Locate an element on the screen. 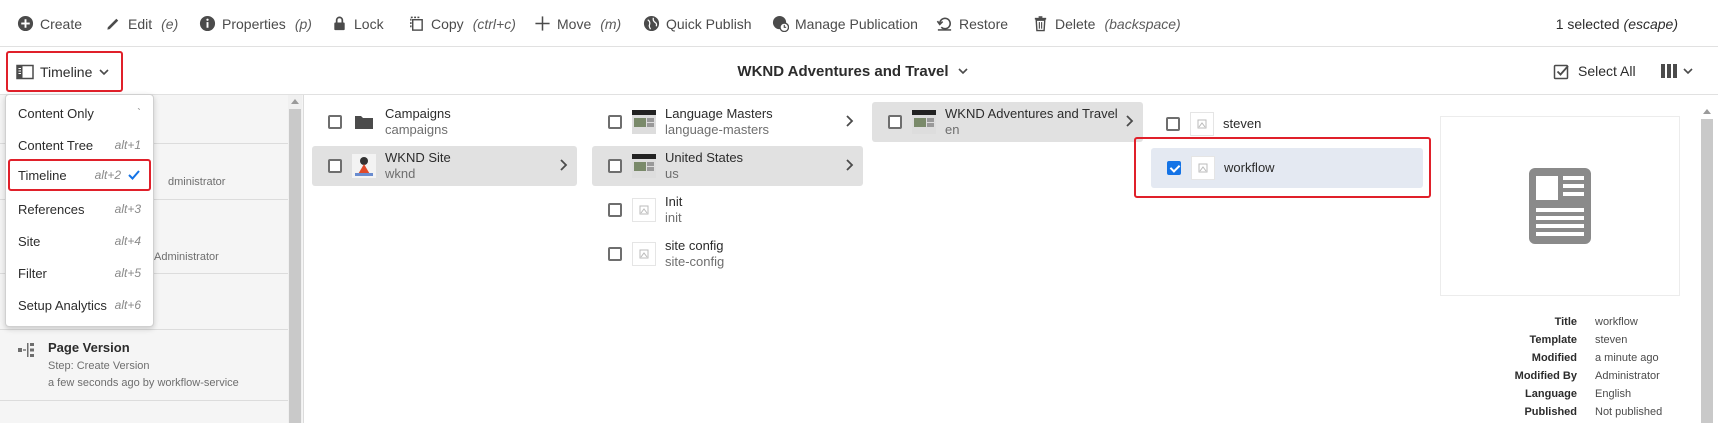 This screenshot has width=1718, height=423. properties-button: Properties (p) is located at coordinates (255, 23).